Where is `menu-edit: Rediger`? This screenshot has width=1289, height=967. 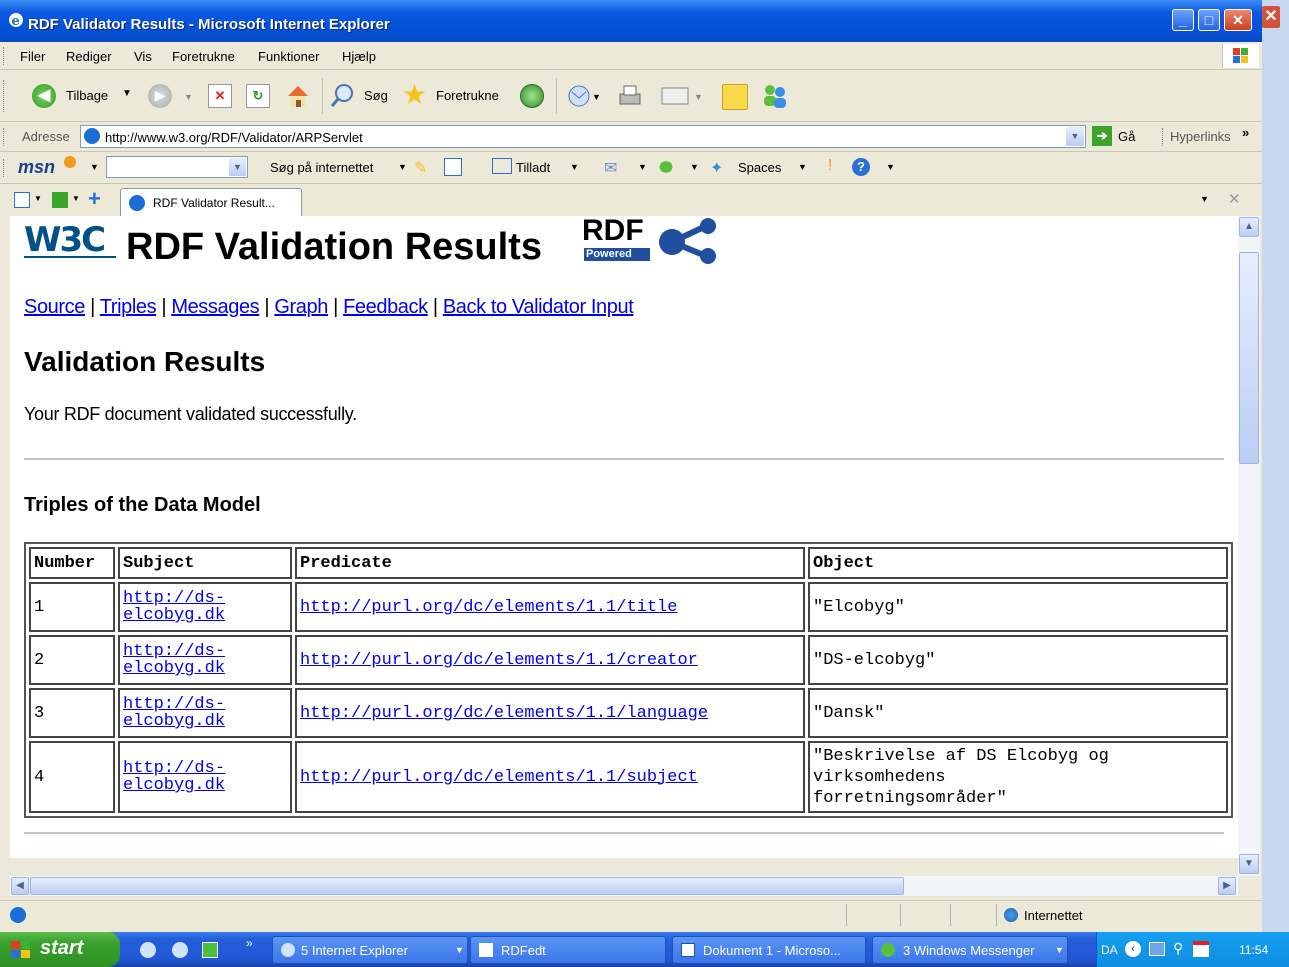
menu-edit: Rediger is located at coordinates (89, 56).